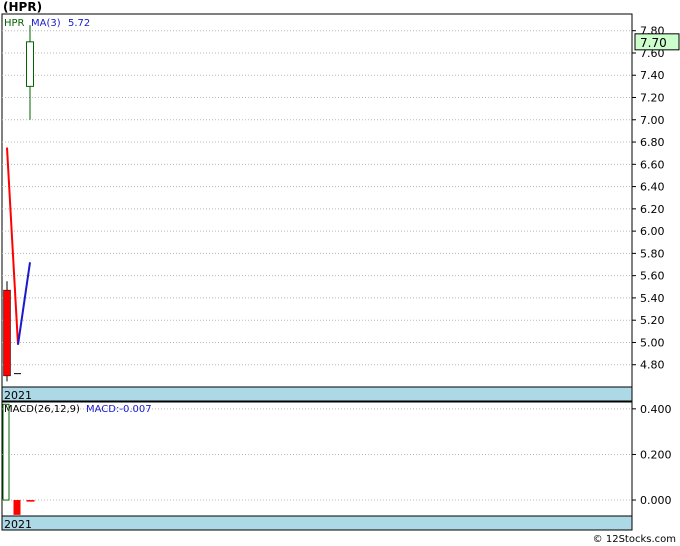 This screenshot has height=546, width=680. What do you see at coordinates (119, 409) in the screenshot?
I see `macd-legend-value: MACD:-0.007` at bounding box center [119, 409].